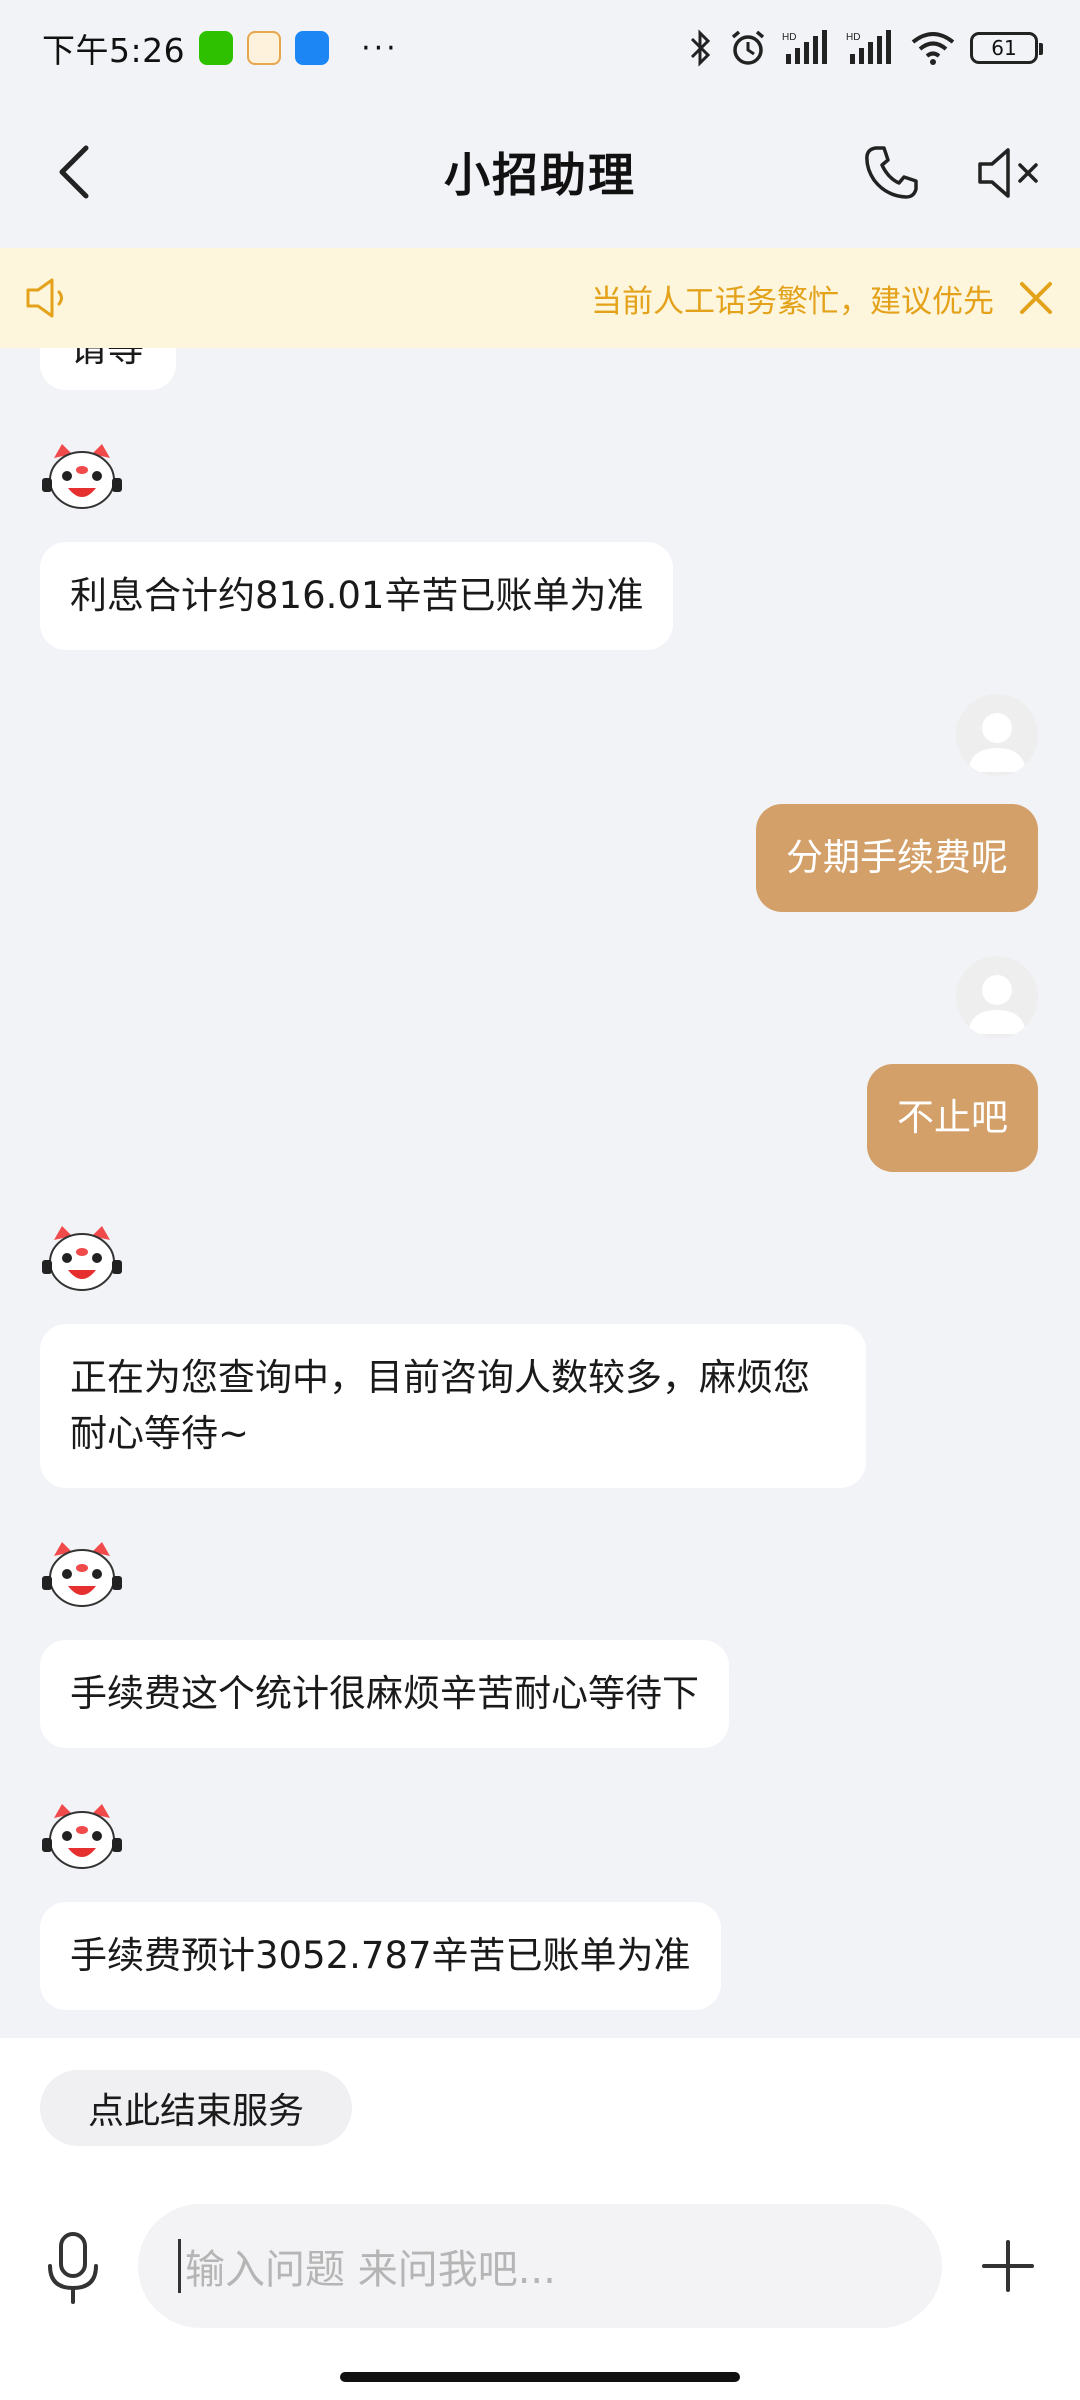  I want to click on end-service-label: 点此结束服务, so click(195, 2111).